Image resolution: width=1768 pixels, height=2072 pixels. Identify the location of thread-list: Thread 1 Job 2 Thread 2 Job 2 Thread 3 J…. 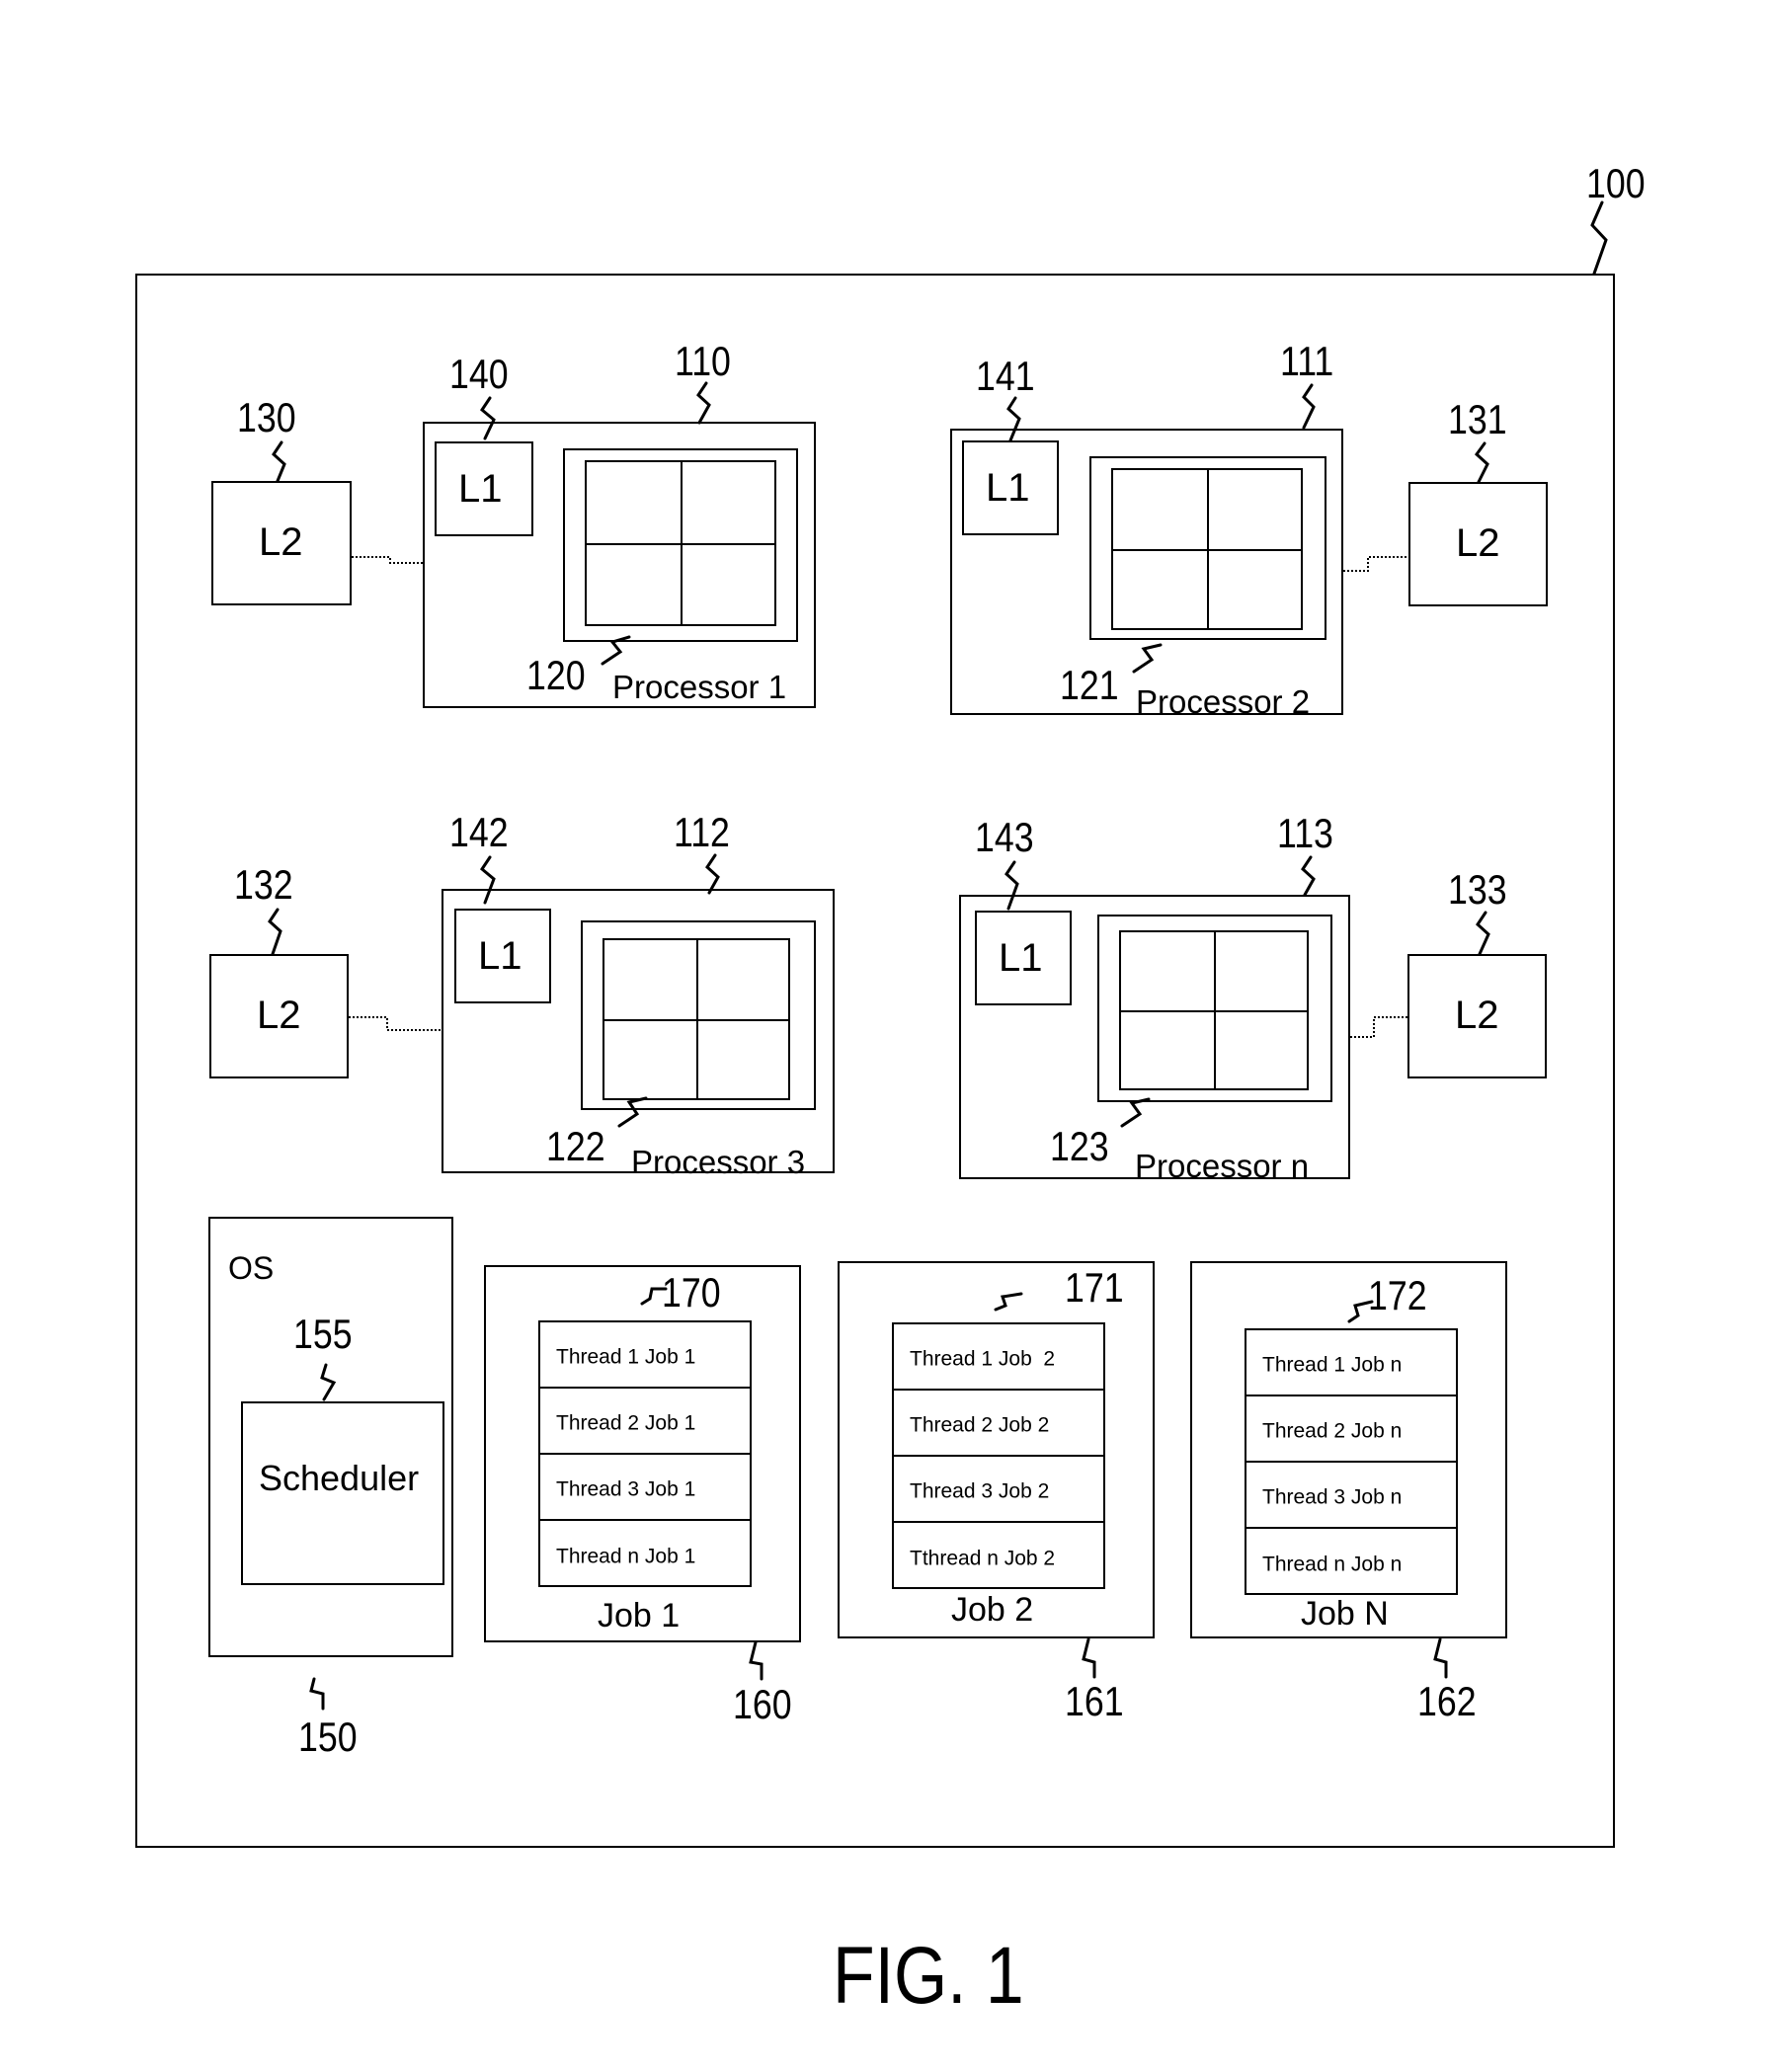
(998, 1455).